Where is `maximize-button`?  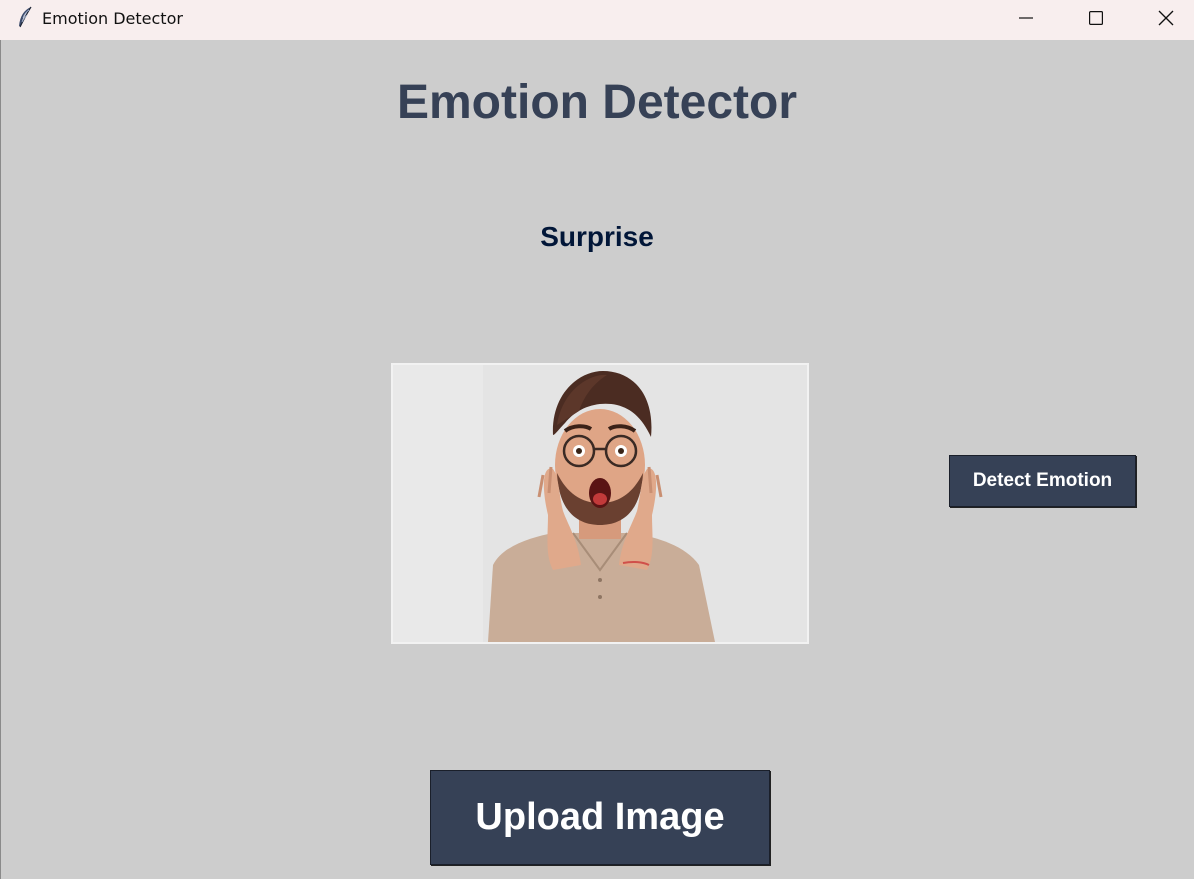 maximize-button is located at coordinates (1096, 18).